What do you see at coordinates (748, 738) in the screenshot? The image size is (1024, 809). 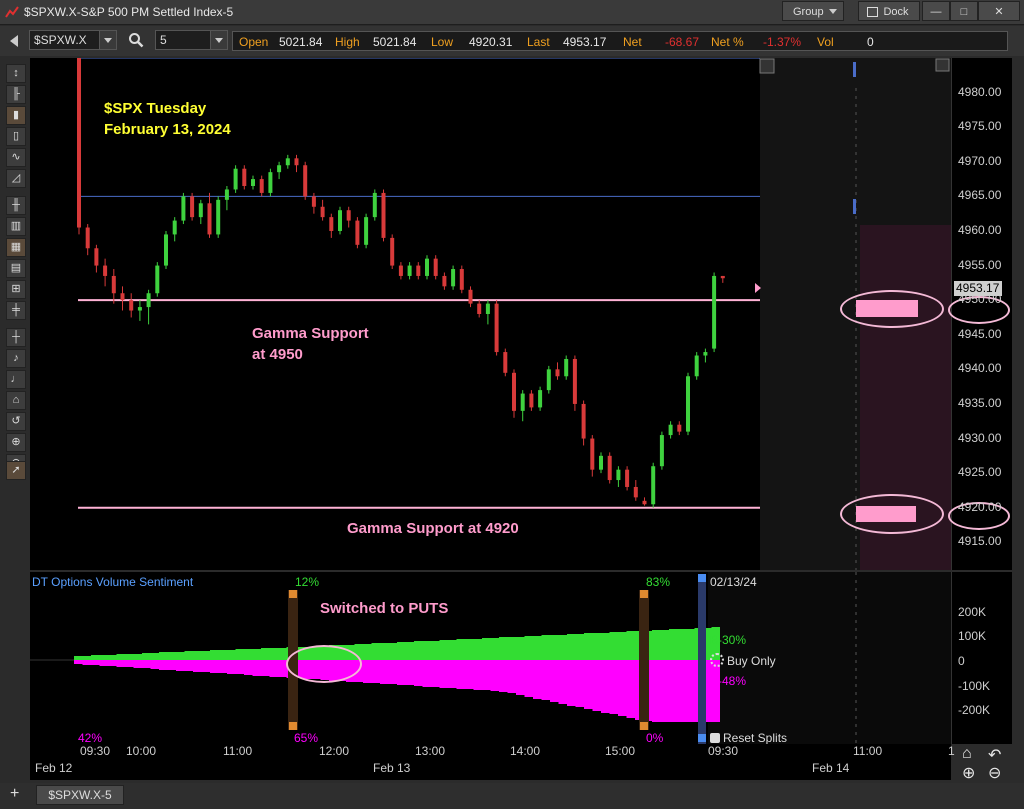 I see `reset-splits-button: Reset Splits` at bounding box center [748, 738].